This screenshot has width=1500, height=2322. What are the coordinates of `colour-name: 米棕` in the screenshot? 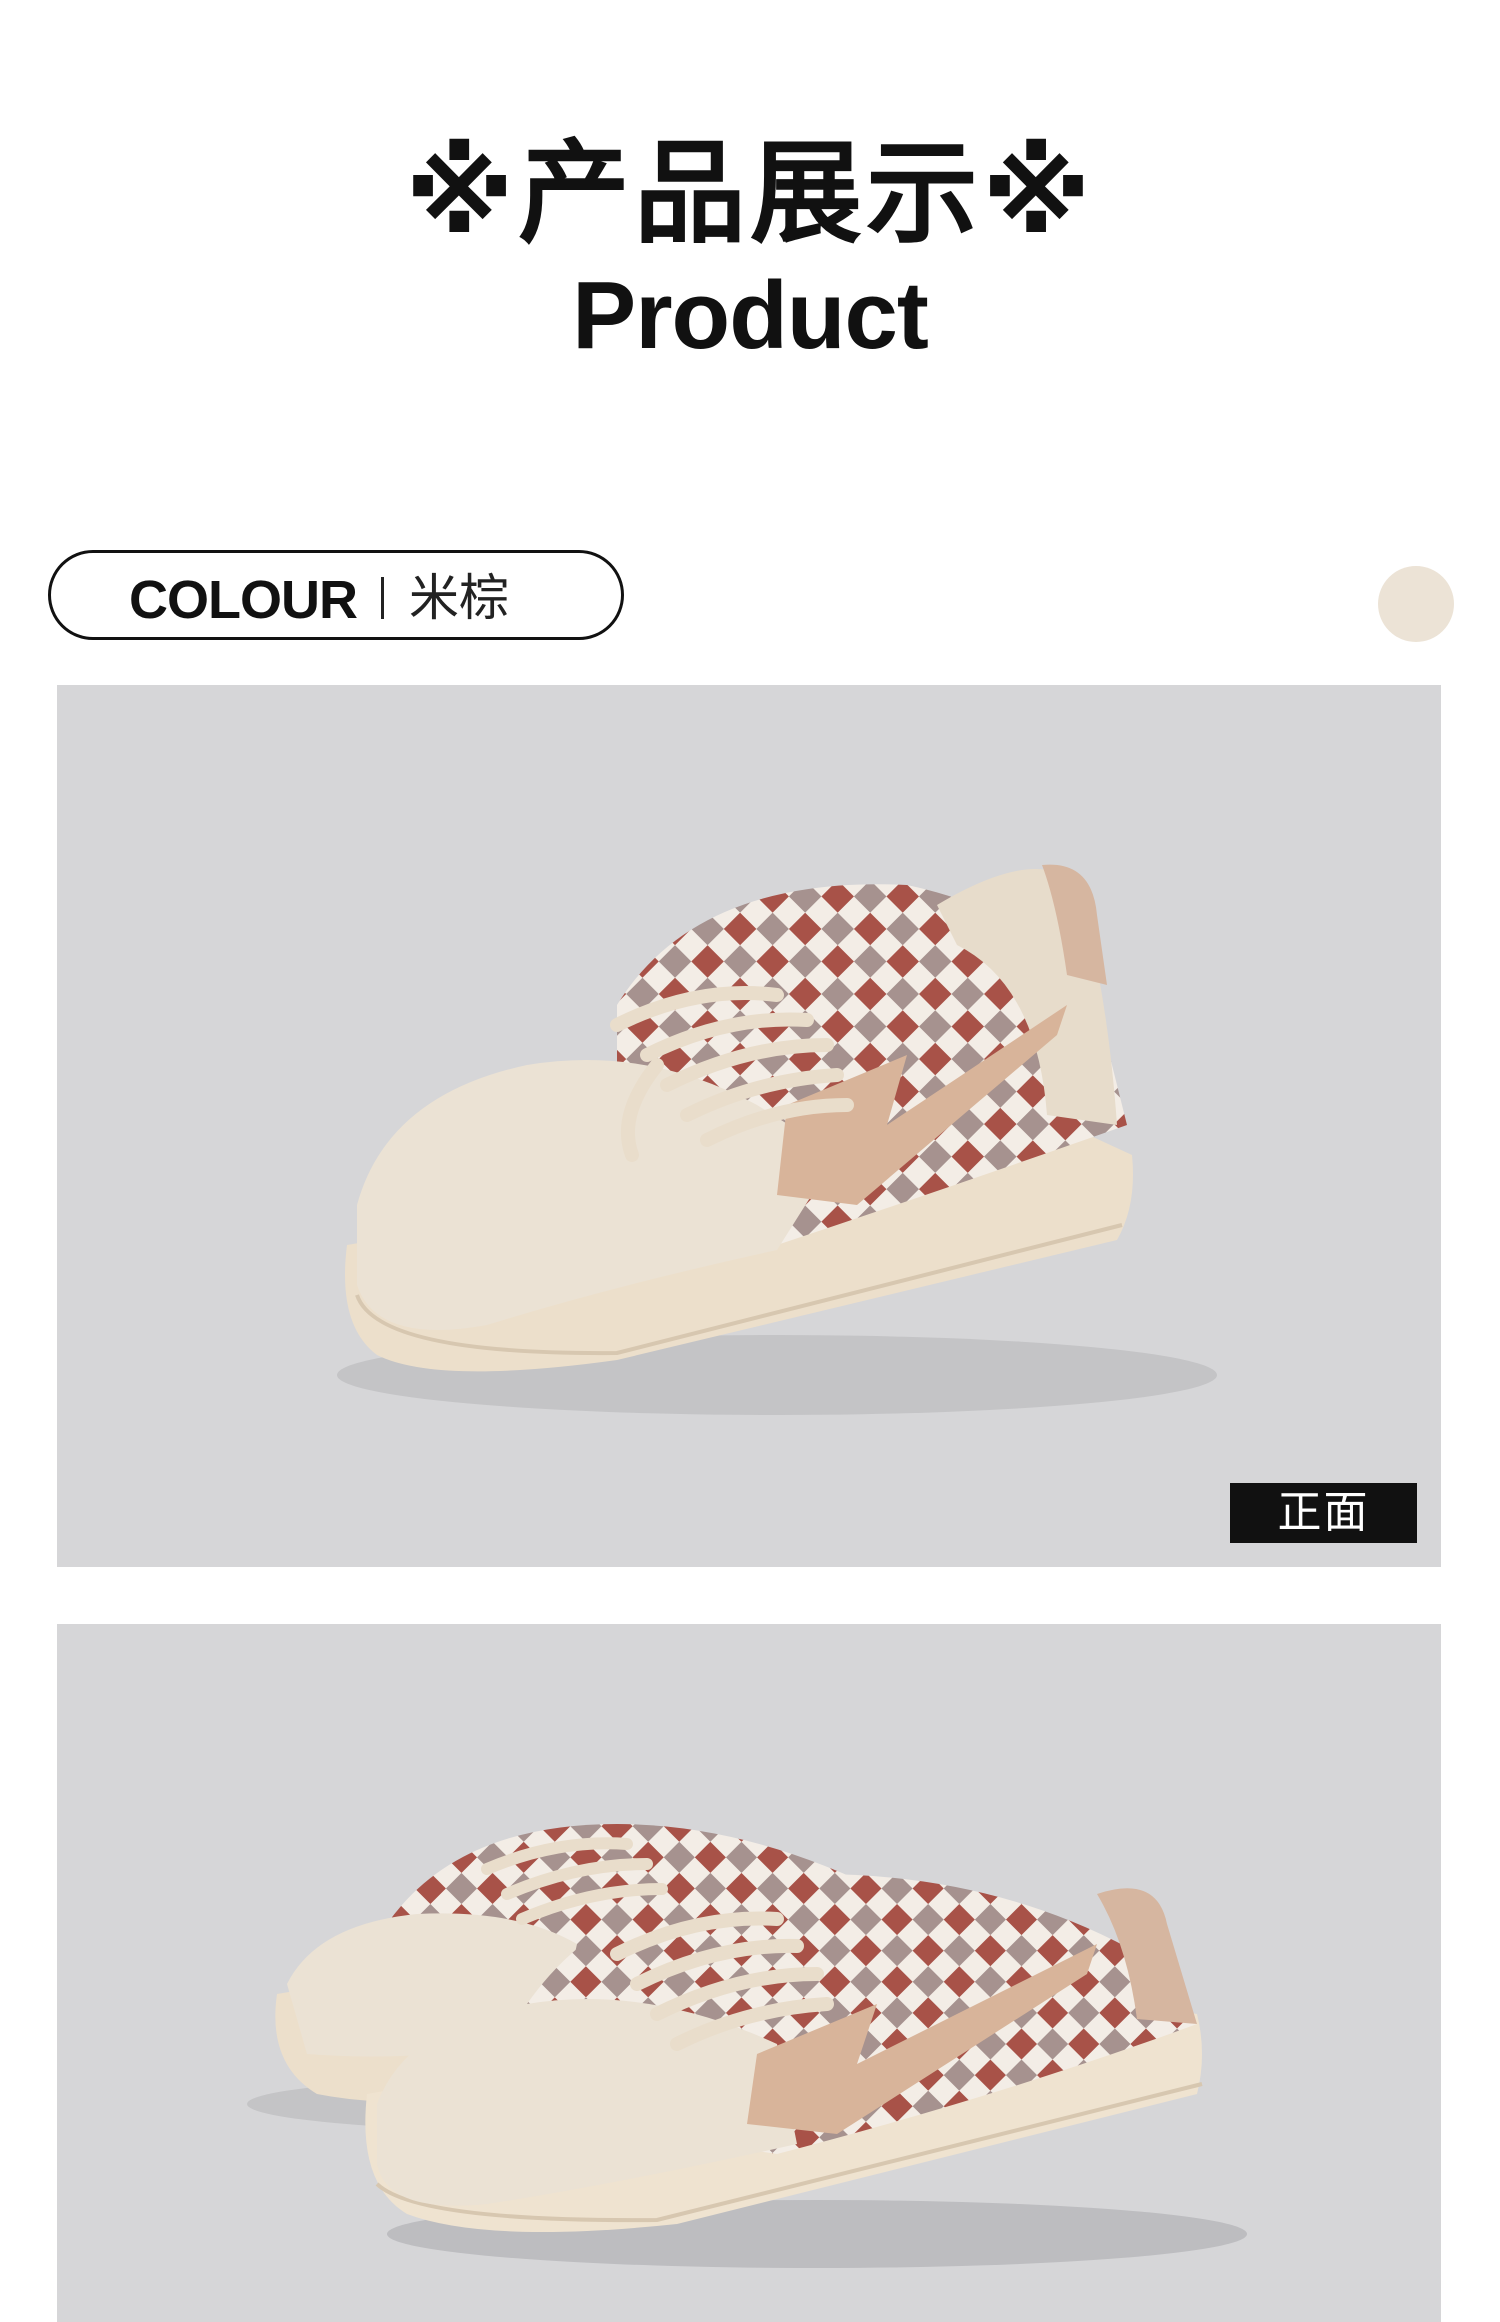 It's located at (459, 598).